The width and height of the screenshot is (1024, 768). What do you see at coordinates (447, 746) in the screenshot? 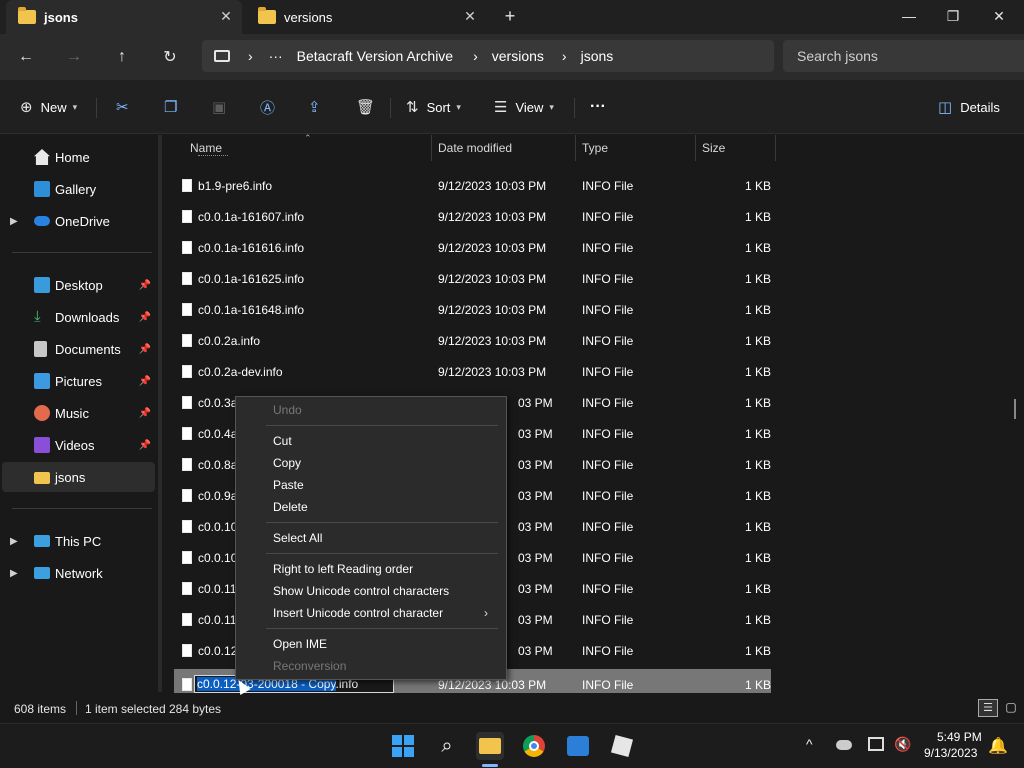
I see `search-icon: ⌕` at bounding box center [447, 746].